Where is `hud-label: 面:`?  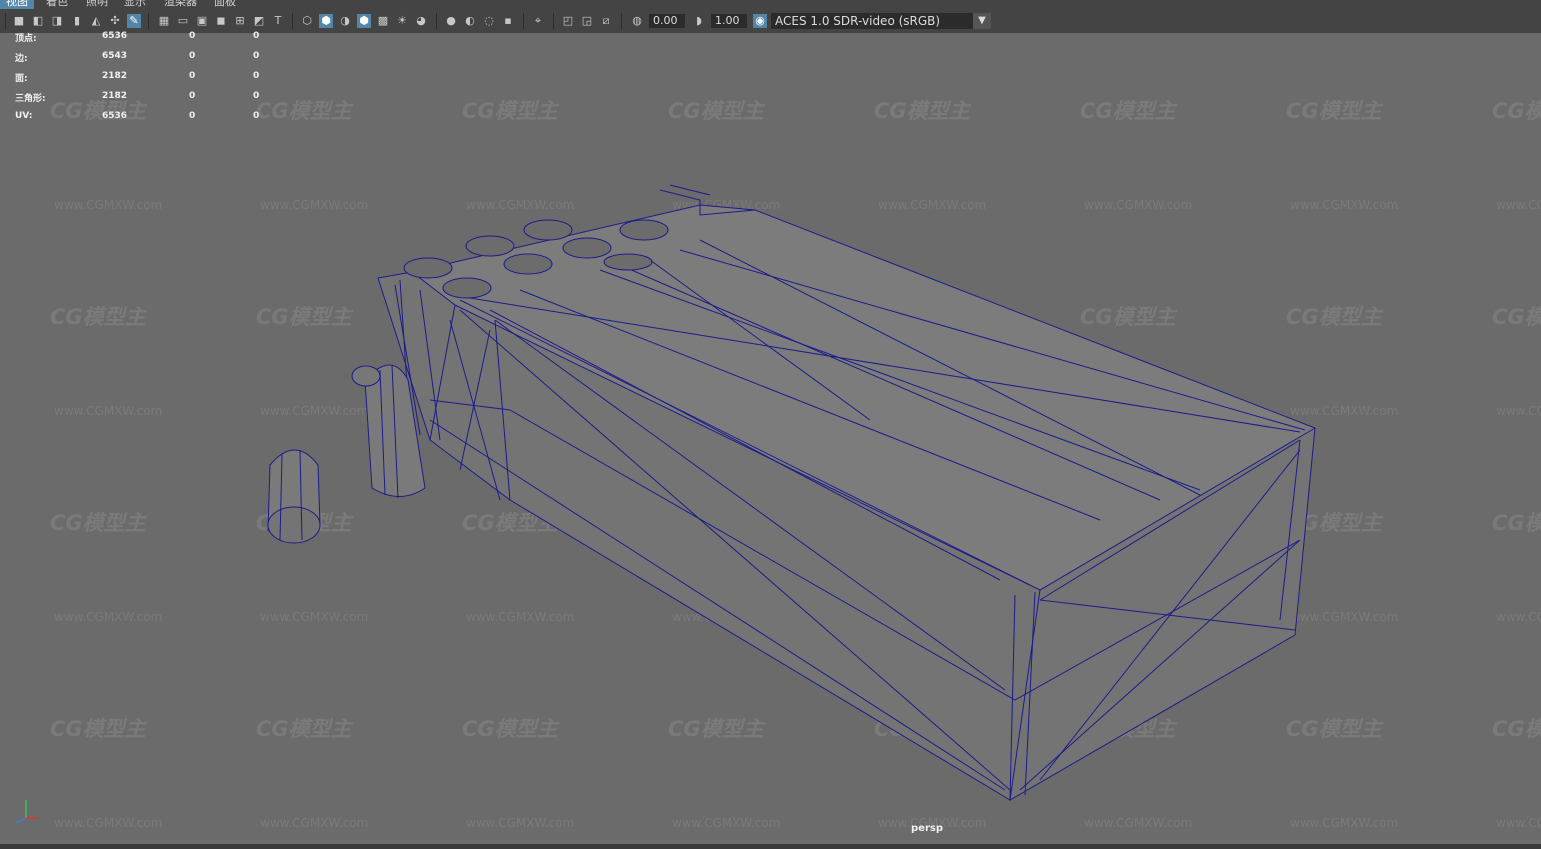
hud-label: 面: is located at coordinates (21, 79).